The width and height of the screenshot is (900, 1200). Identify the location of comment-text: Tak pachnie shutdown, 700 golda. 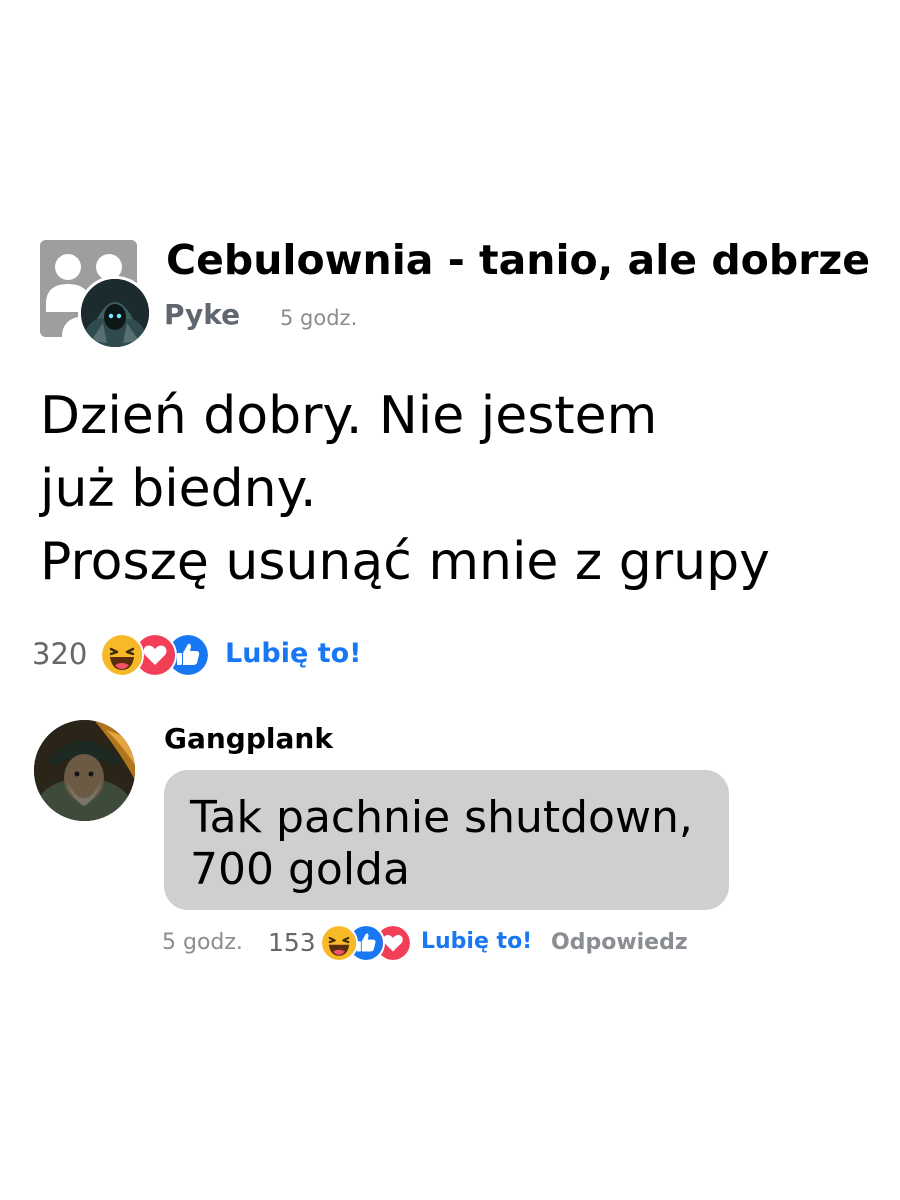
(446, 844).